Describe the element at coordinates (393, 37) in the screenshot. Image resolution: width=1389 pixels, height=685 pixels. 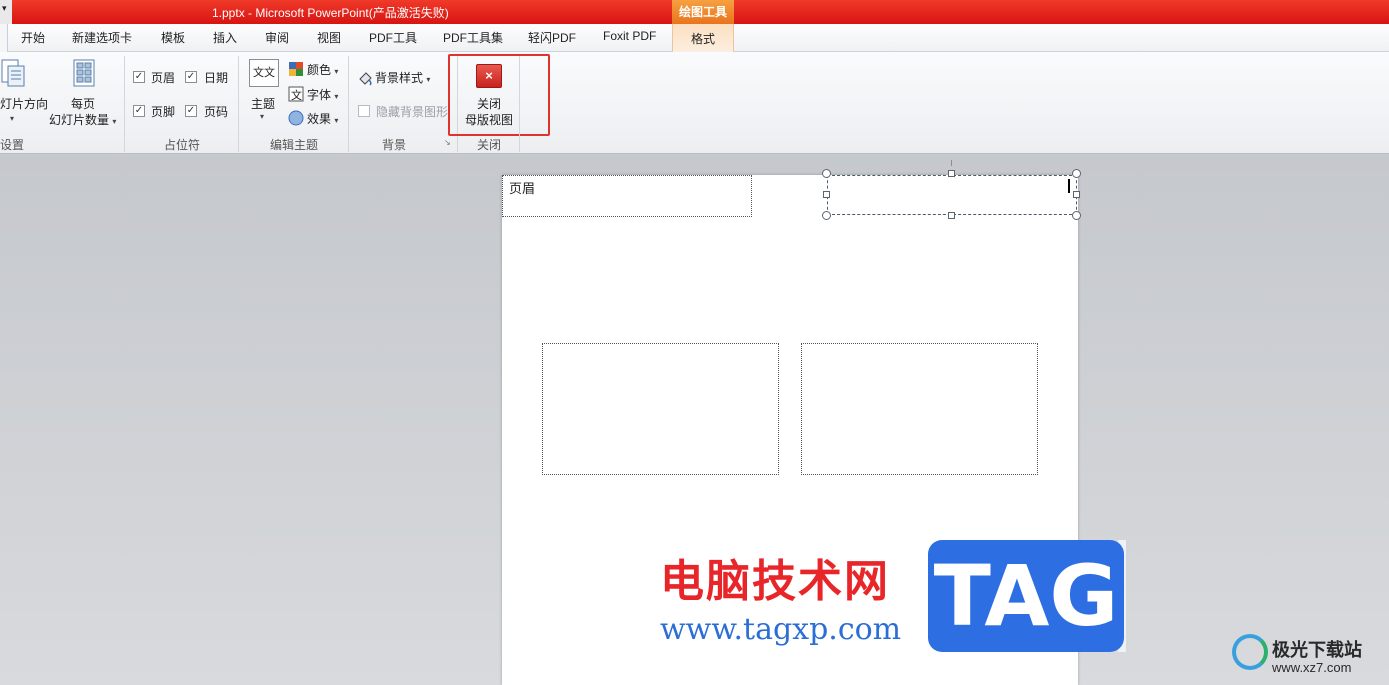
I see `tab-pdf-tools: PDF工具` at that location.